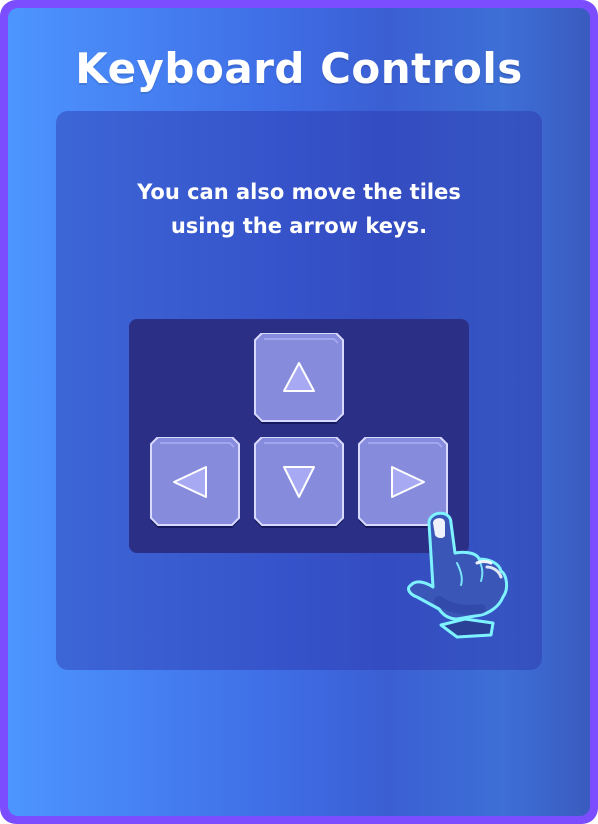 The height and width of the screenshot is (824, 598). Describe the element at coordinates (459, 577) in the screenshot. I see `pointing-hand-icon` at that location.